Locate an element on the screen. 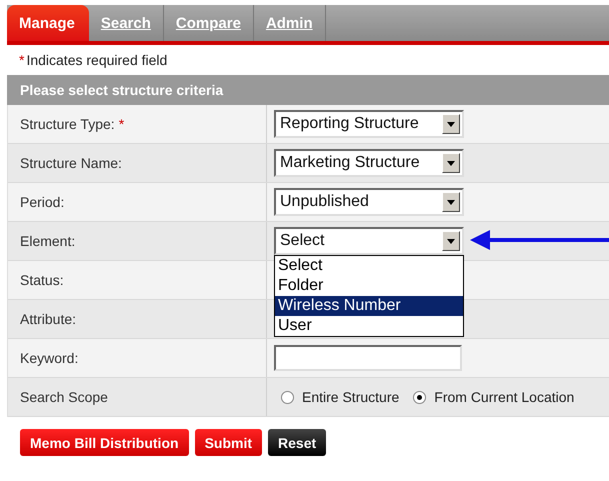 The image size is (609, 481). action-button: Memo Bill Distribution is located at coordinates (104, 442).